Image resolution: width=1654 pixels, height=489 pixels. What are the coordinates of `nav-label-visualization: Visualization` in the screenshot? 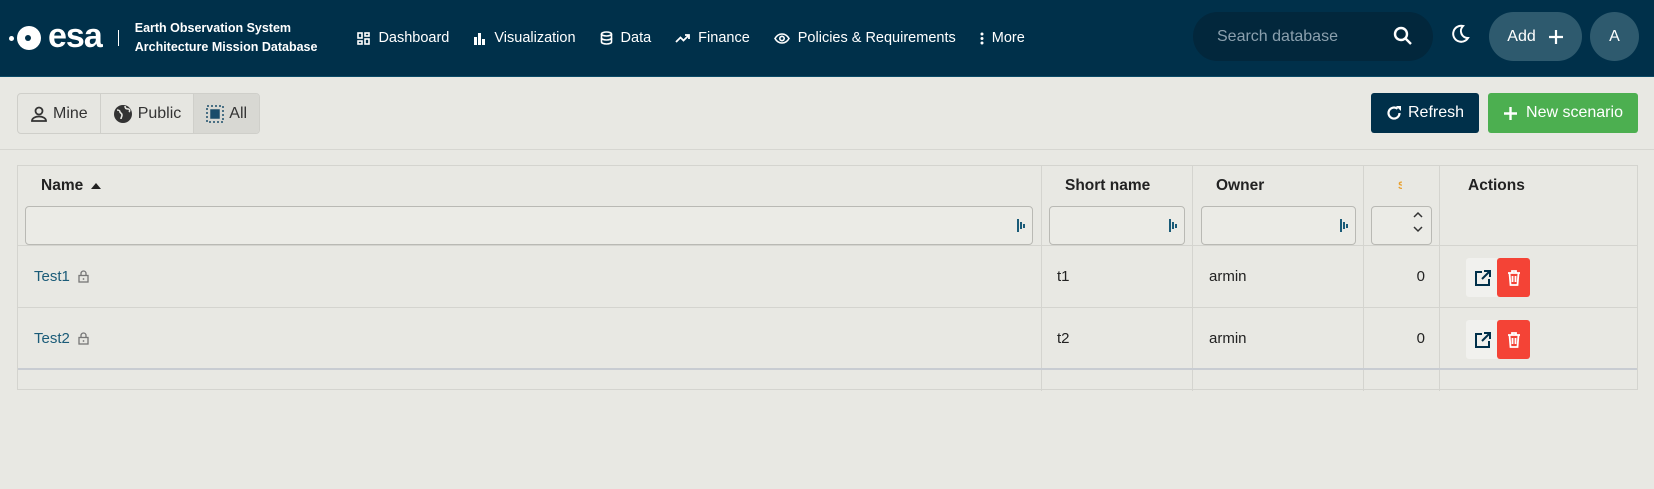 It's located at (535, 38).